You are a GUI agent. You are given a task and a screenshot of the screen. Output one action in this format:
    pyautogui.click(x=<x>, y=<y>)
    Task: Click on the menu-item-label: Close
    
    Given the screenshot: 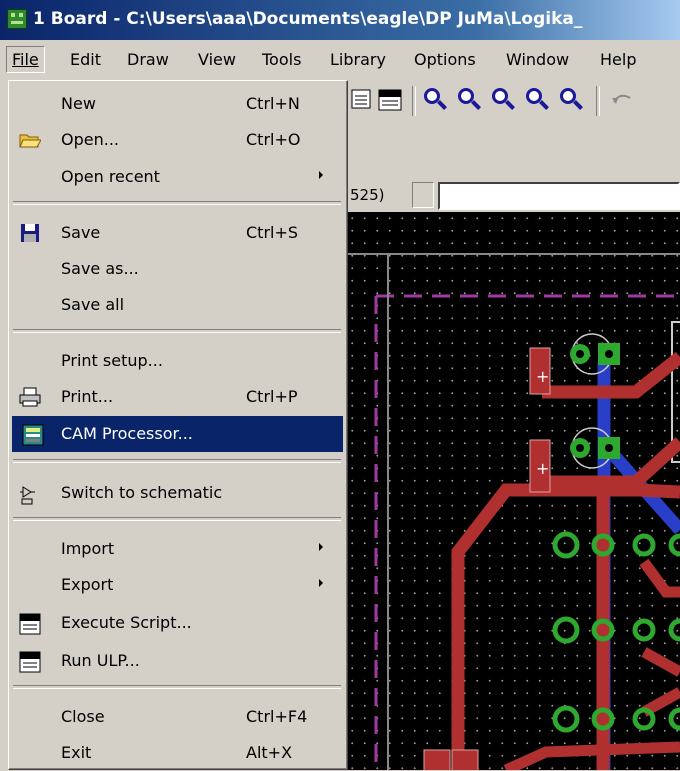 What is the action you would take?
    pyautogui.click(x=83, y=716)
    